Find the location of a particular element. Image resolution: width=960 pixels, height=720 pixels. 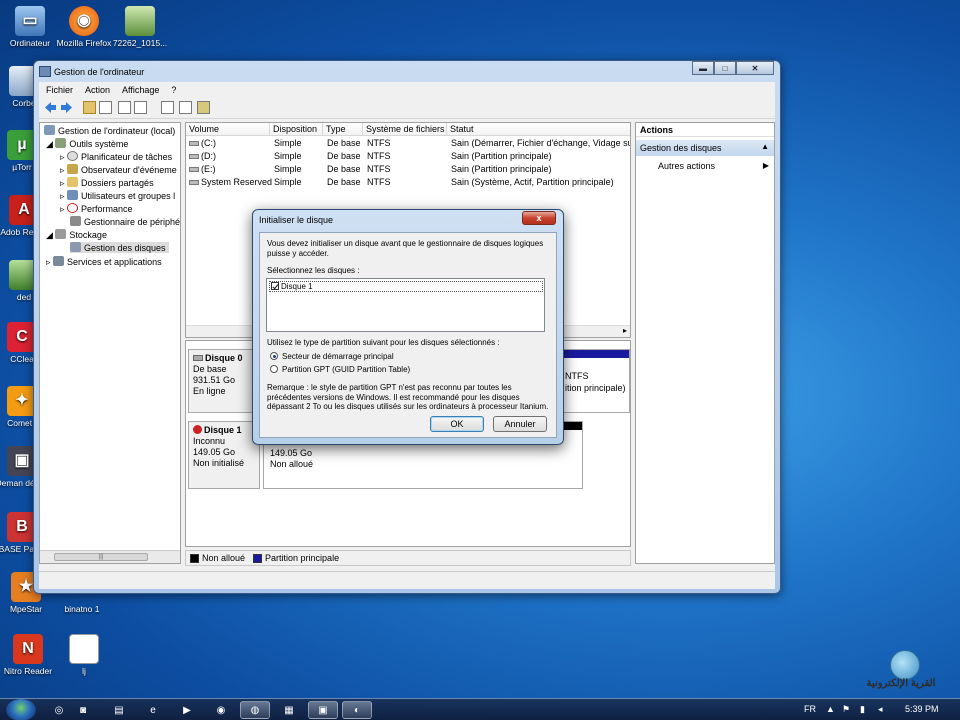

watermark-logo: القرية الإلكترونية is located at coordinates (903, 670).